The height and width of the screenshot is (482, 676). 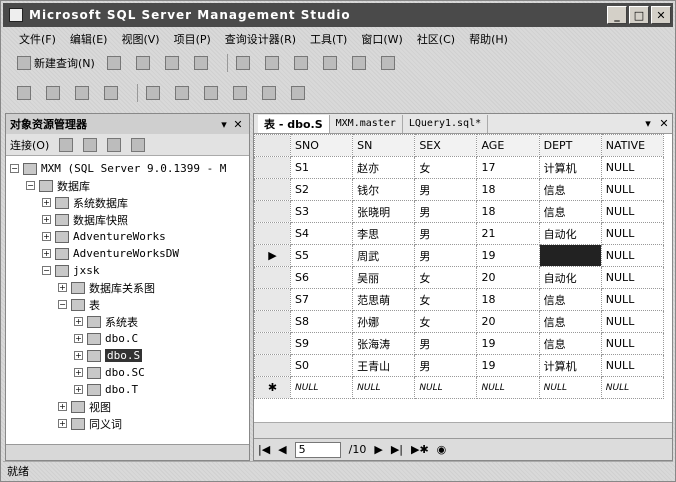 What do you see at coordinates (384, 299) in the screenshot?
I see `cell: 范思萌` at bounding box center [384, 299].